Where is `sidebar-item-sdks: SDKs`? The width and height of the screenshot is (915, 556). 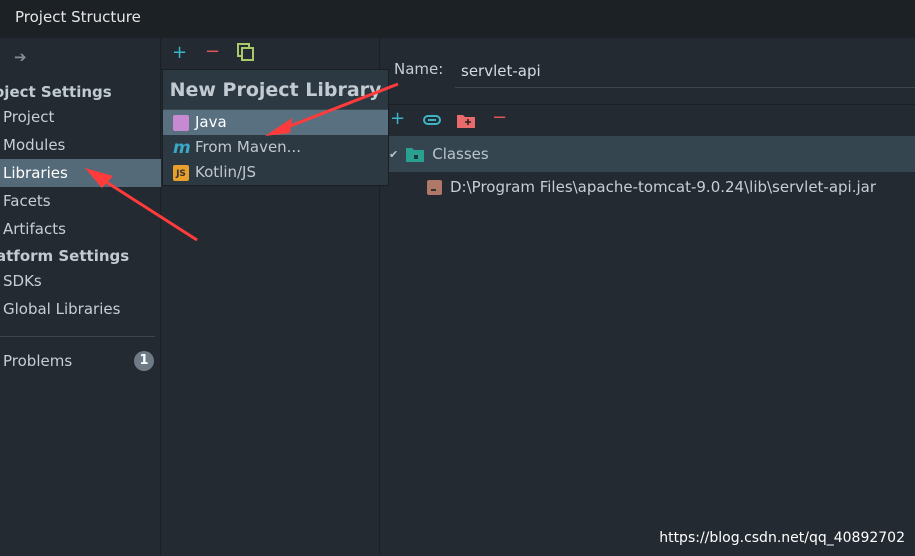
sidebar-item-sdks: SDKs is located at coordinates (80, 281).